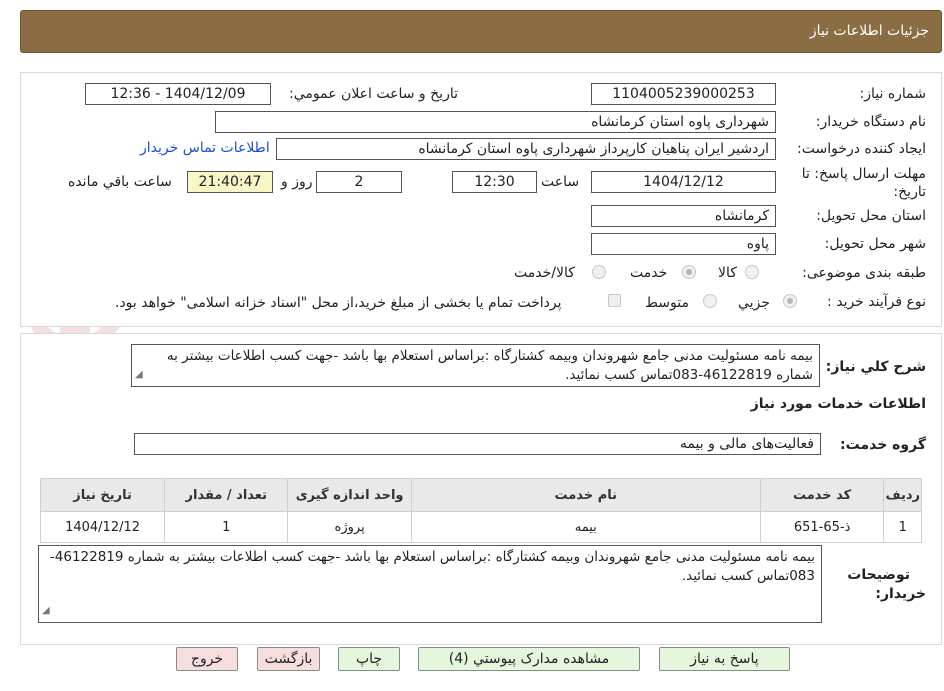  Describe the element at coordinates (876, 302) in the screenshot. I see `purchase-type-label: نوع فرآیند خرید :` at that location.